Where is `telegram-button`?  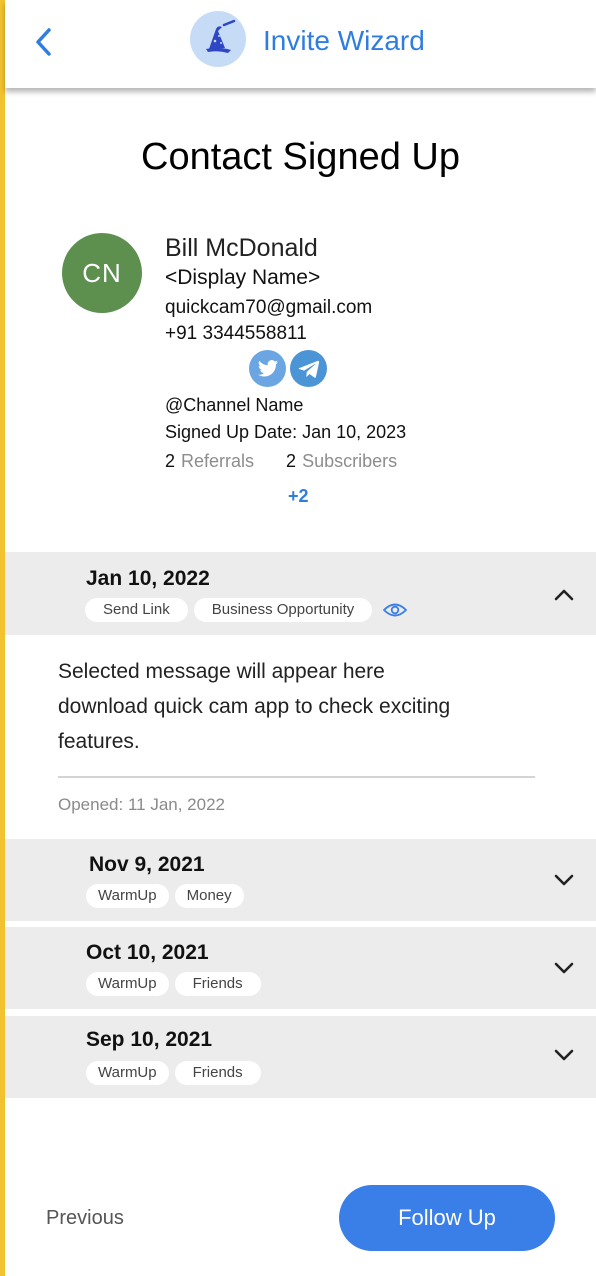 telegram-button is located at coordinates (308, 368).